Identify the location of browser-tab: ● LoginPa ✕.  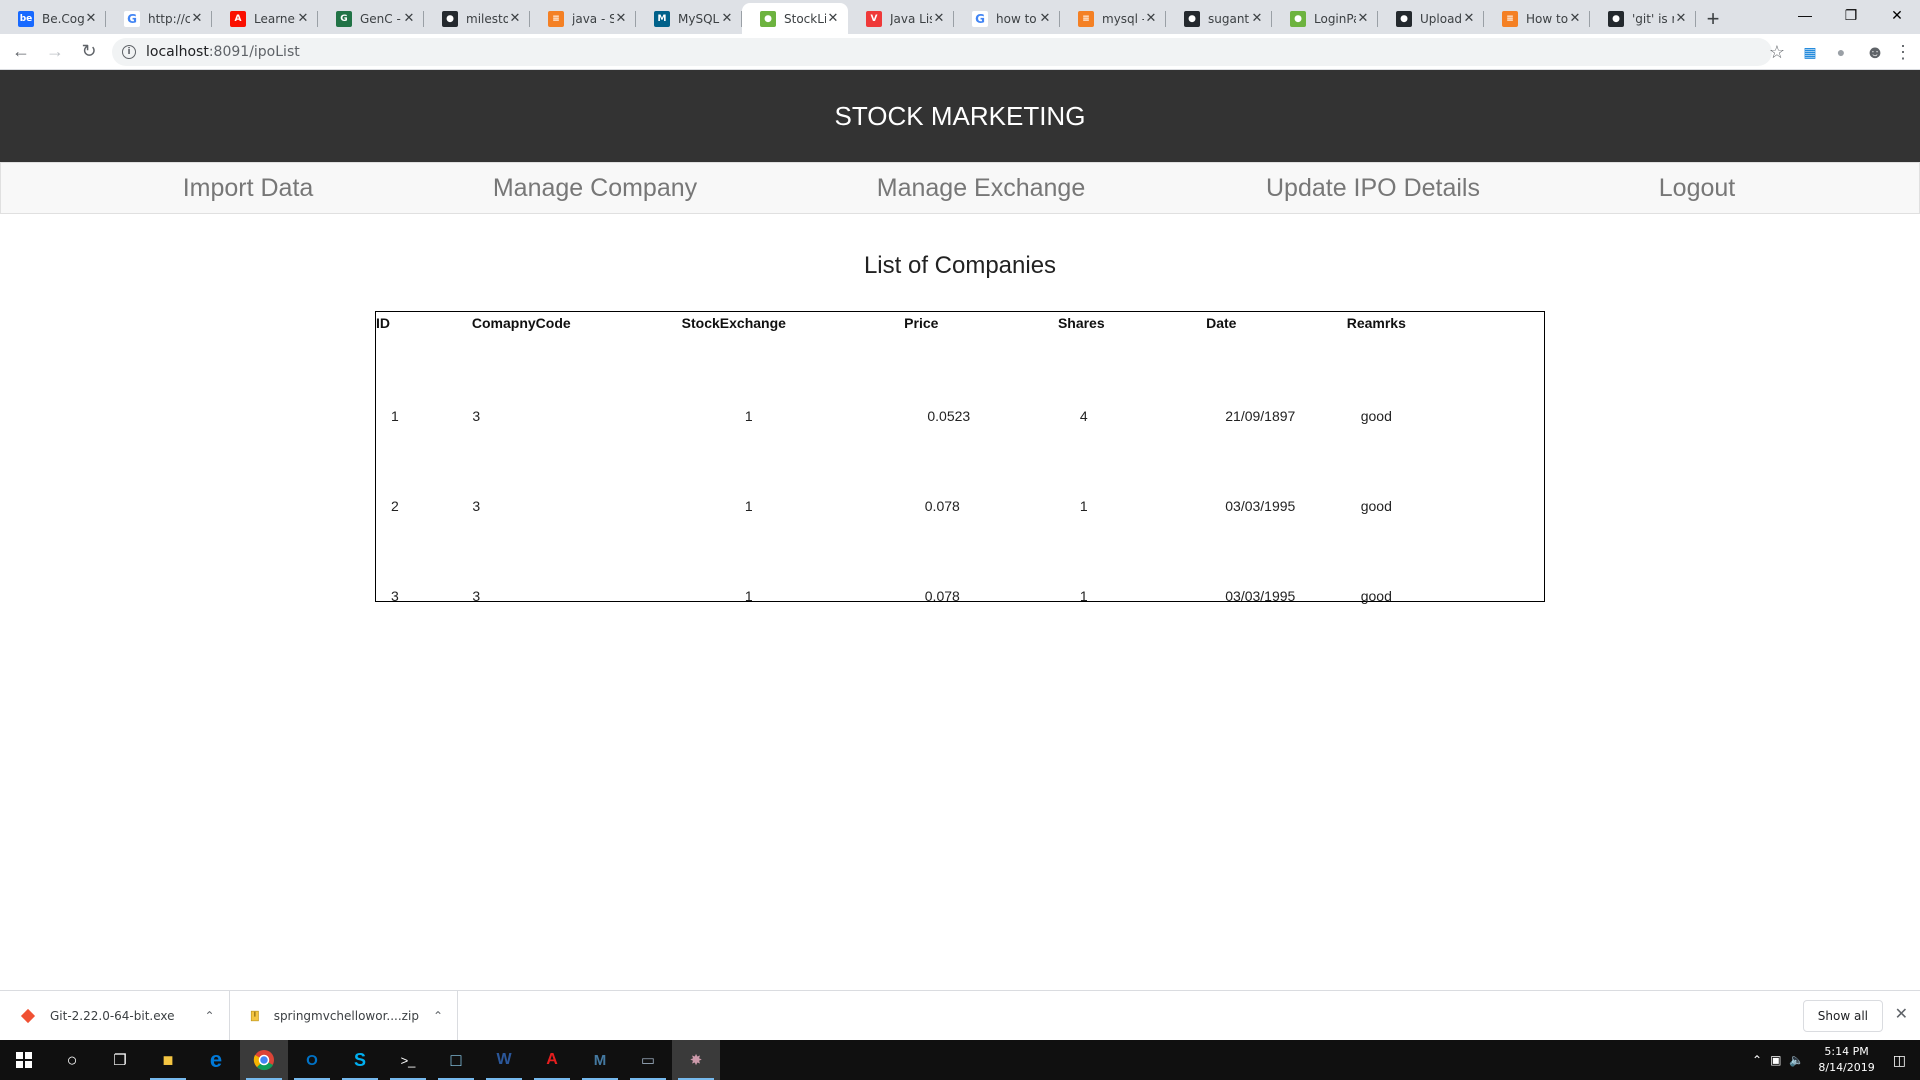
(1325, 18).